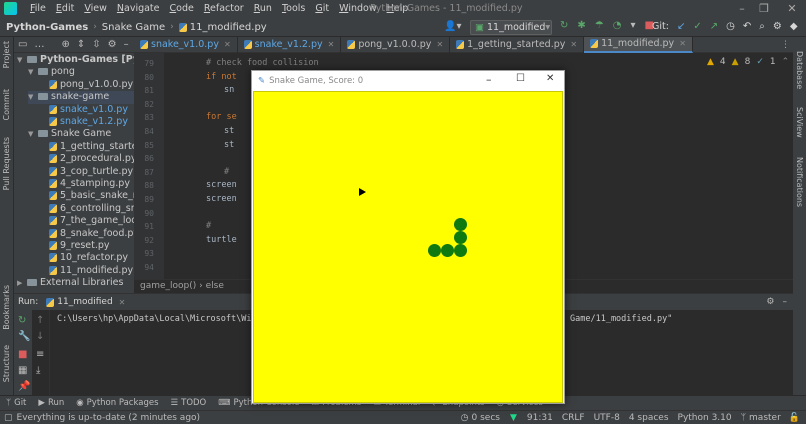 The height and width of the screenshot is (424, 806). Describe the element at coordinates (6, 54) in the screenshot. I see `project-tool-button: Project` at that location.